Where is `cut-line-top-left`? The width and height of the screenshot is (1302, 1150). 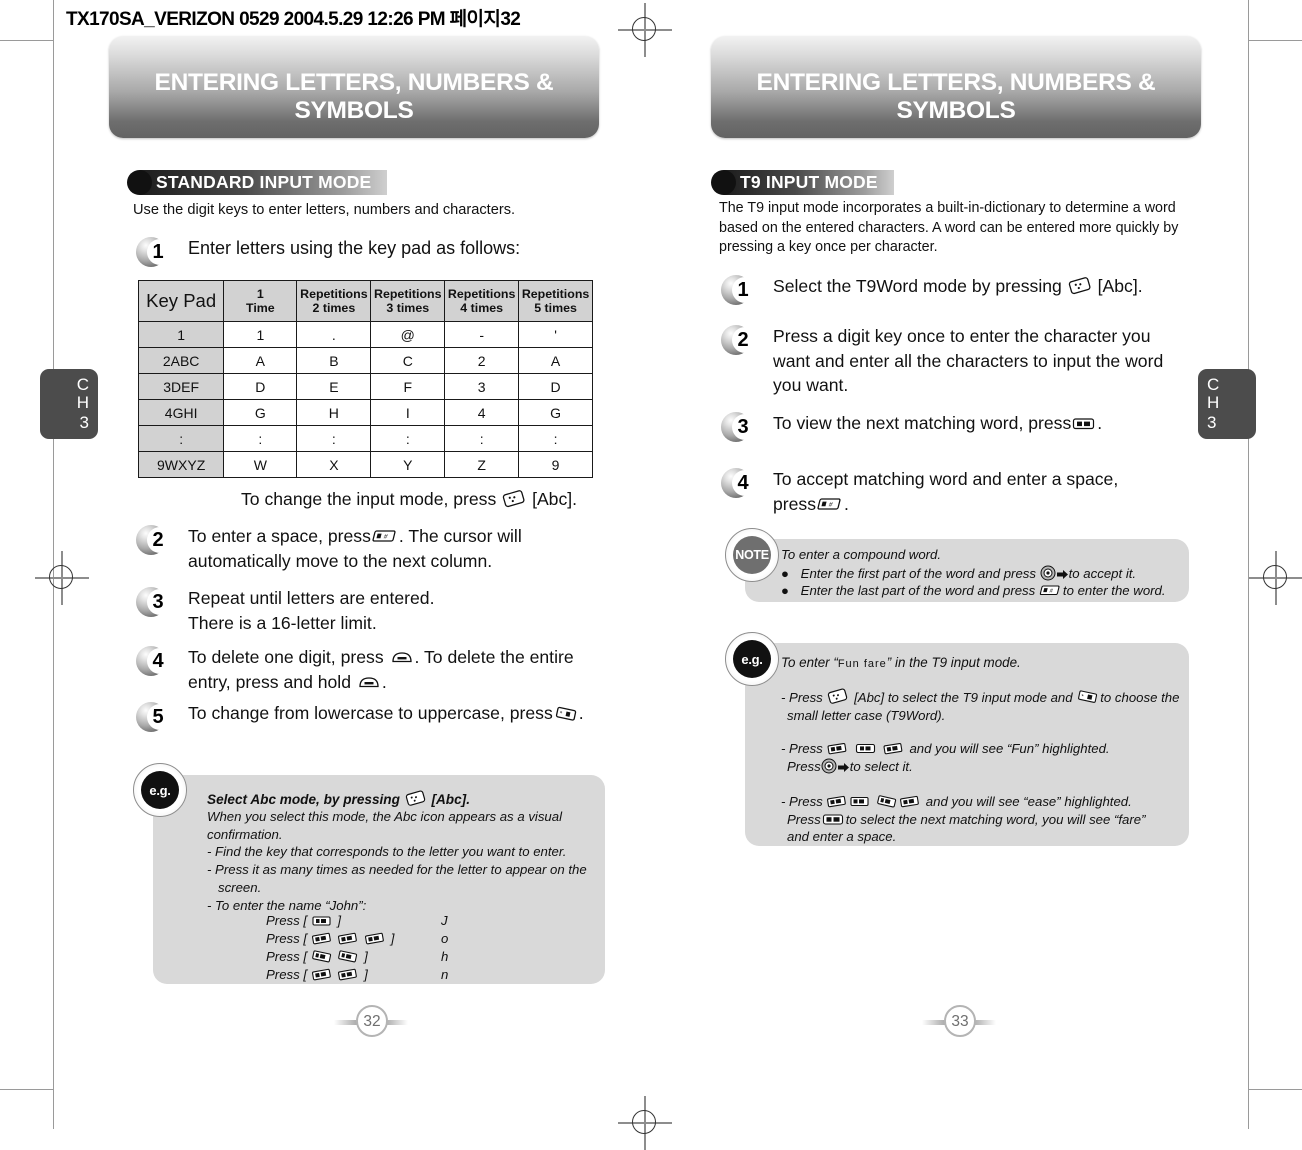 cut-line-top-left is located at coordinates (26, 40).